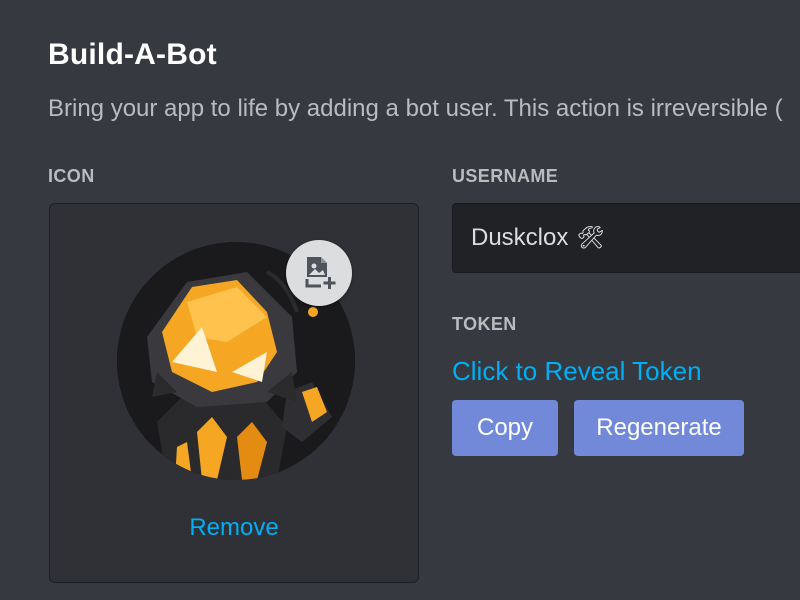 The width and height of the screenshot is (800, 600). Describe the element at coordinates (590, 237) in the screenshot. I see `hammer-and-wrench-icon: 🛠` at that location.